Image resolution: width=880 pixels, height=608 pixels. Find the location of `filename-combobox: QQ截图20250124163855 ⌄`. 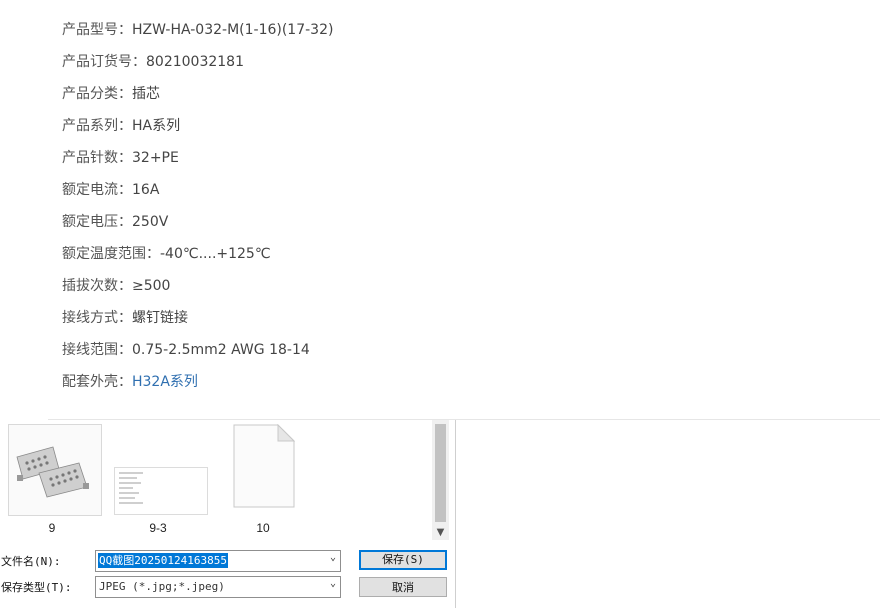

filename-combobox: QQ截图20250124163855 ⌄ is located at coordinates (218, 561).